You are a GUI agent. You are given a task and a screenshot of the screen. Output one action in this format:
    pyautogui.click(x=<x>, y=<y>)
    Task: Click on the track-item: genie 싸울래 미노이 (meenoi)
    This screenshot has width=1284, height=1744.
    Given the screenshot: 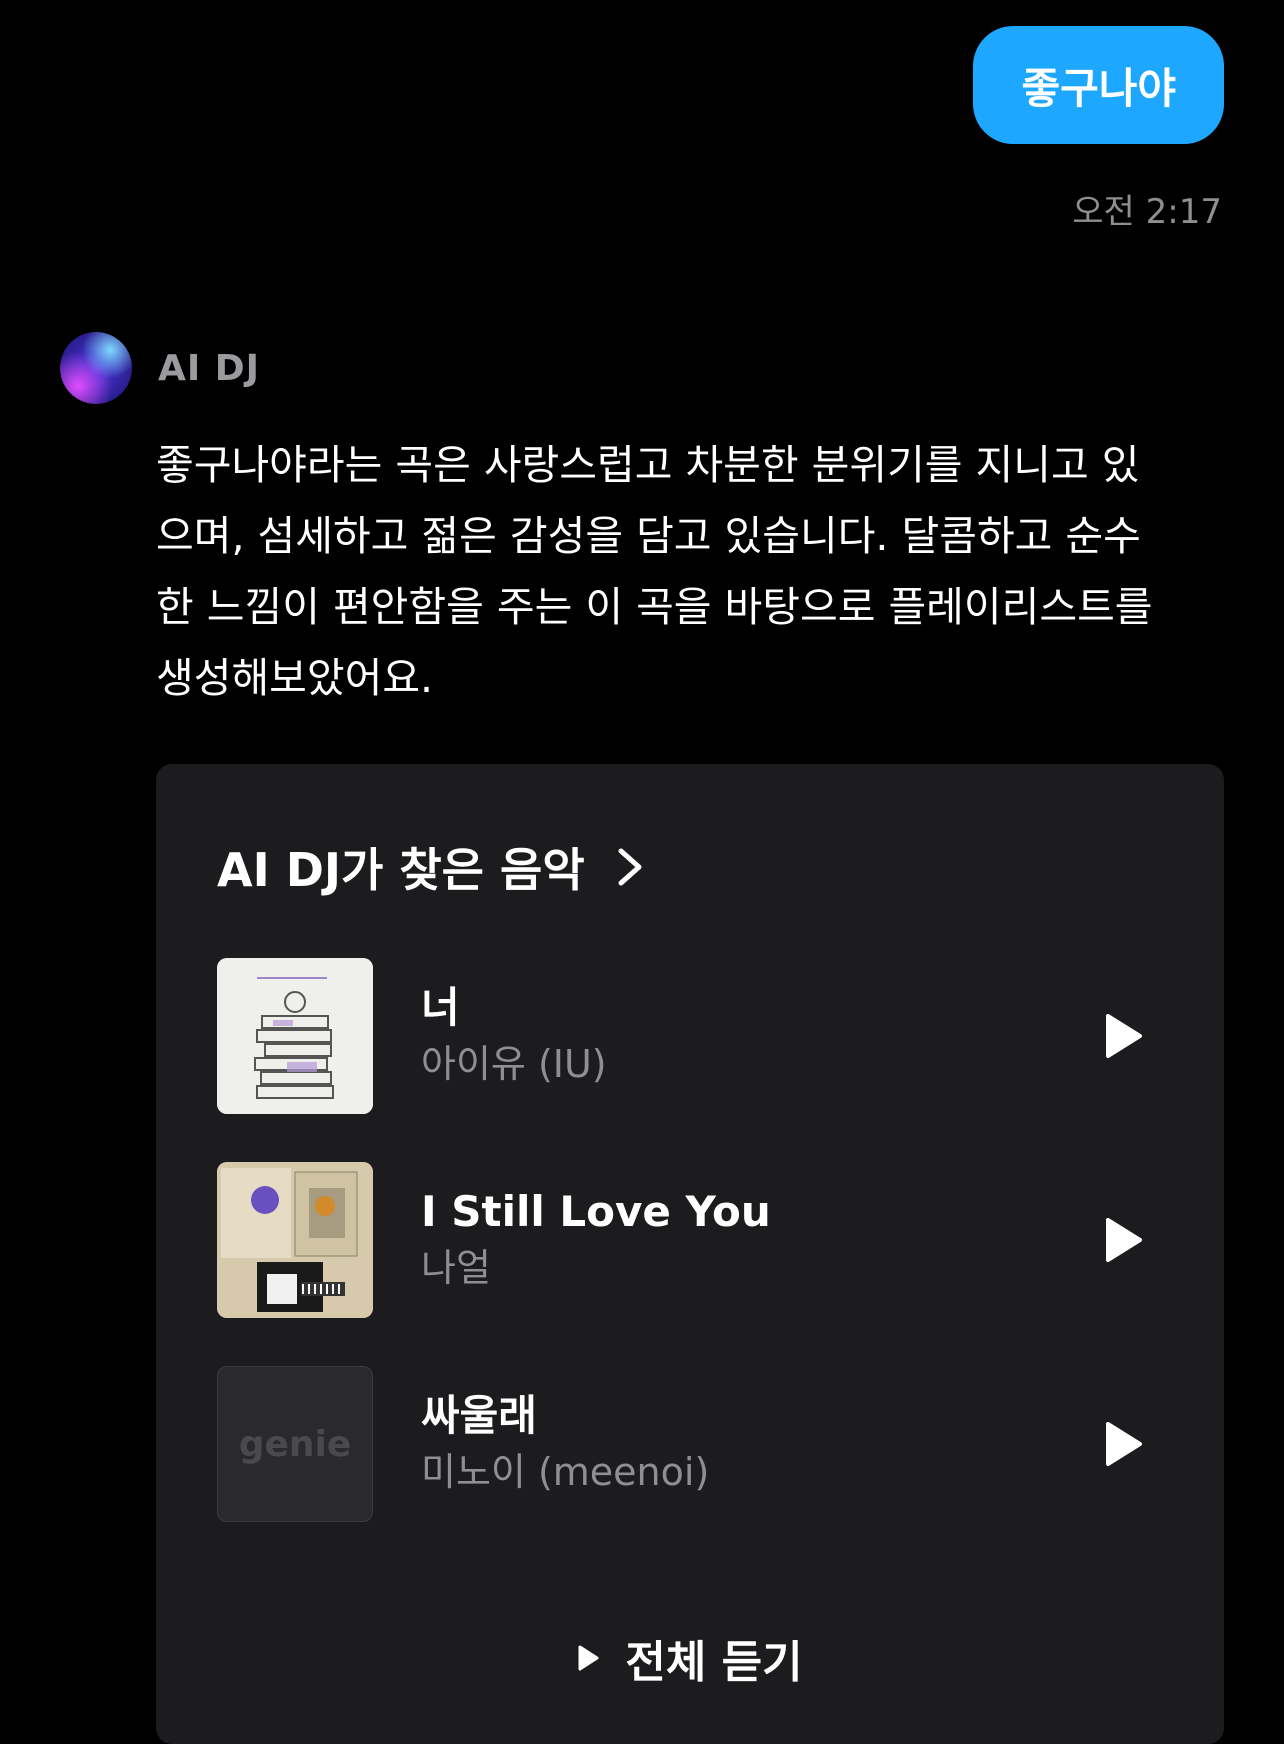 What is the action you would take?
    pyautogui.click(x=690, y=1444)
    